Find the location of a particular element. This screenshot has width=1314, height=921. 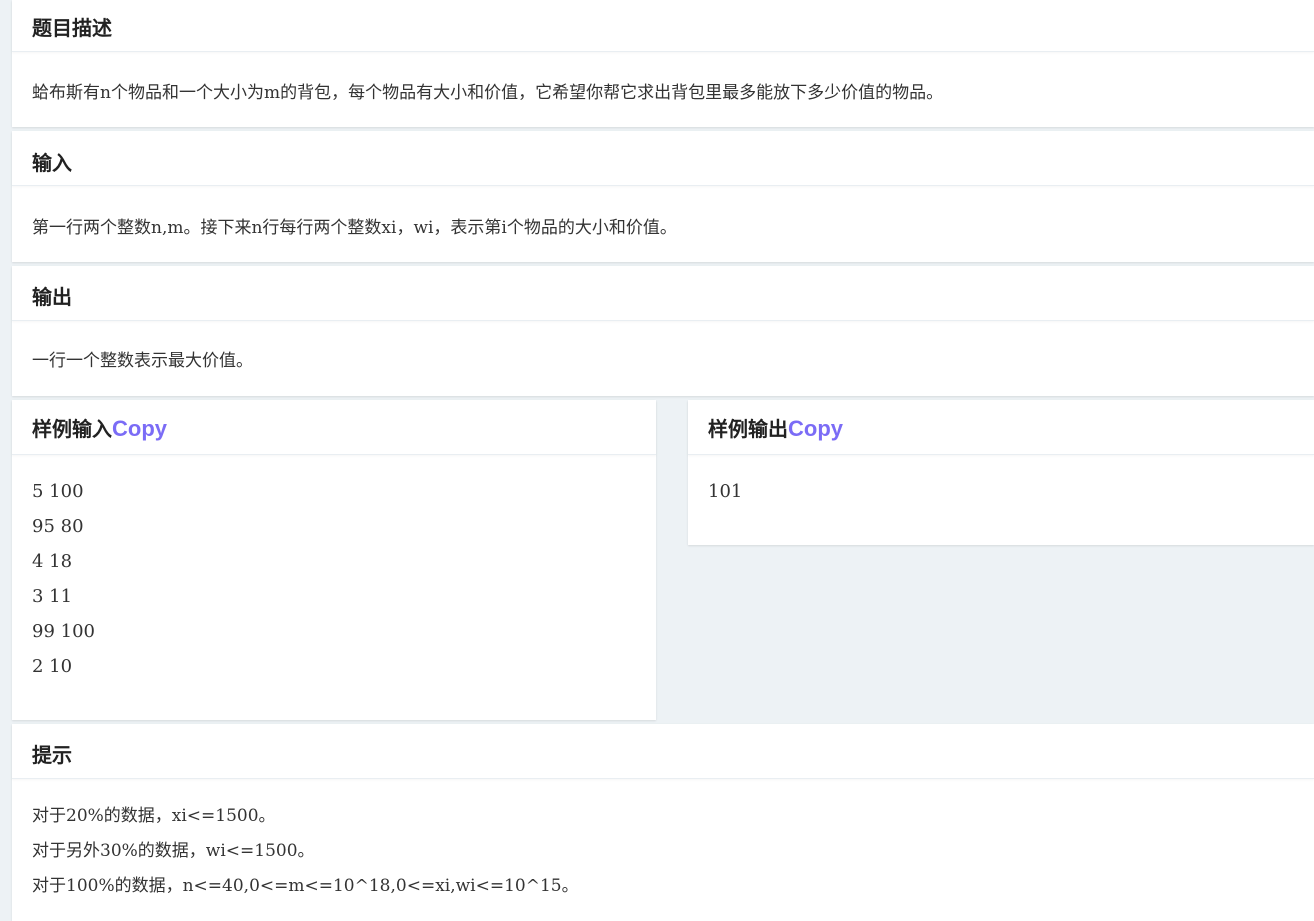

output-title: 输出 is located at coordinates (52, 297).